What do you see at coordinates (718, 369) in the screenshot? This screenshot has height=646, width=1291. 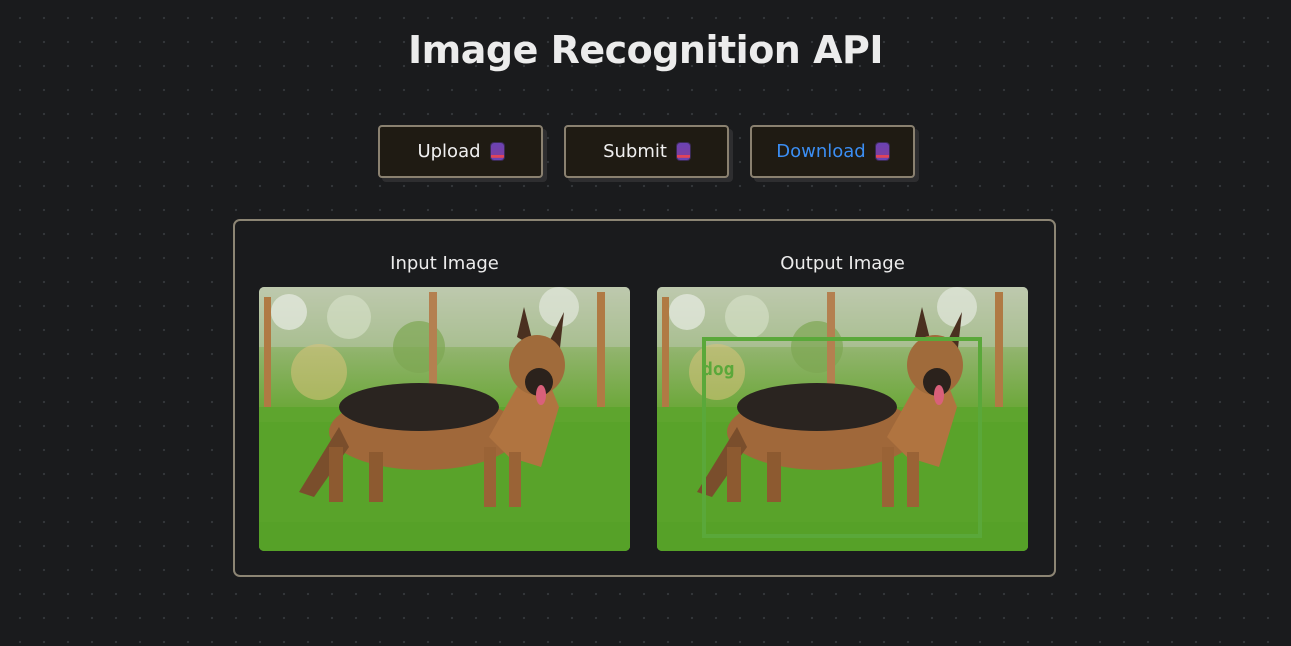 I see `detection-label: dog` at bounding box center [718, 369].